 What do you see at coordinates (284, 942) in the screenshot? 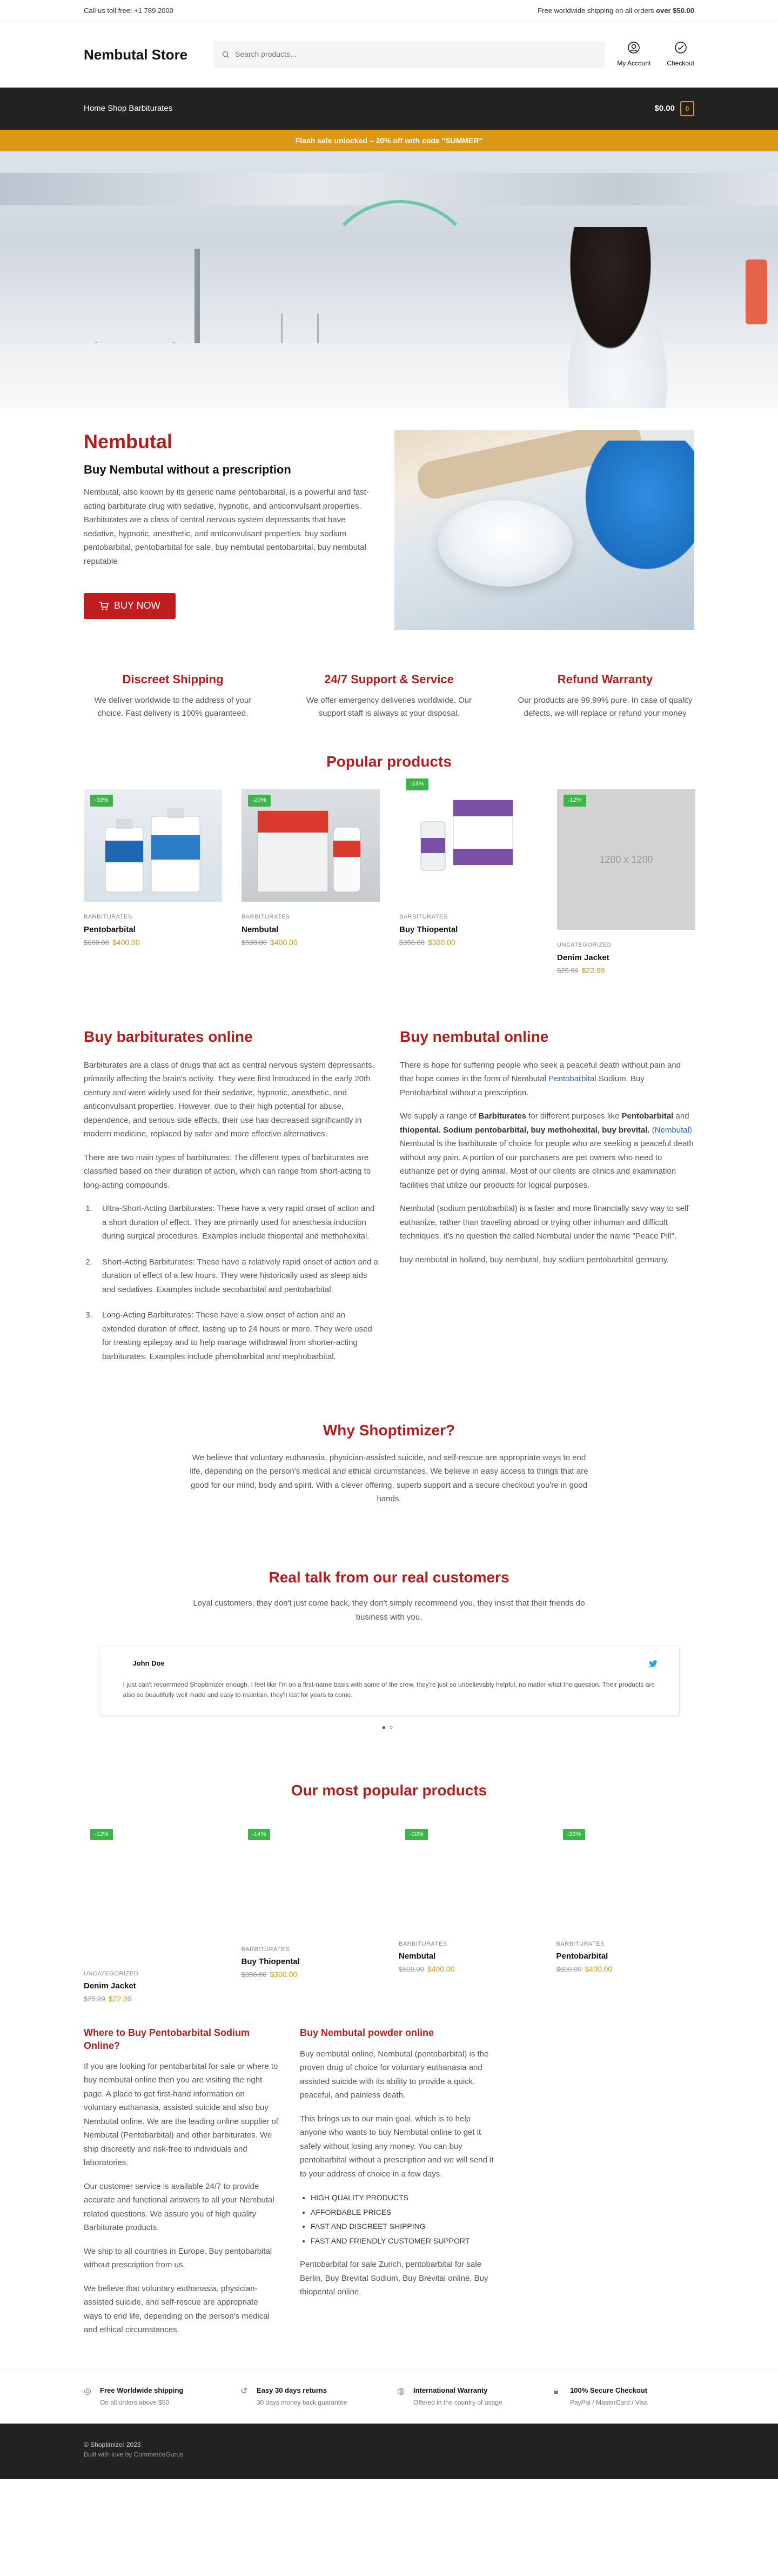
I see `sale-price: $400.00` at bounding box center [284, 942].